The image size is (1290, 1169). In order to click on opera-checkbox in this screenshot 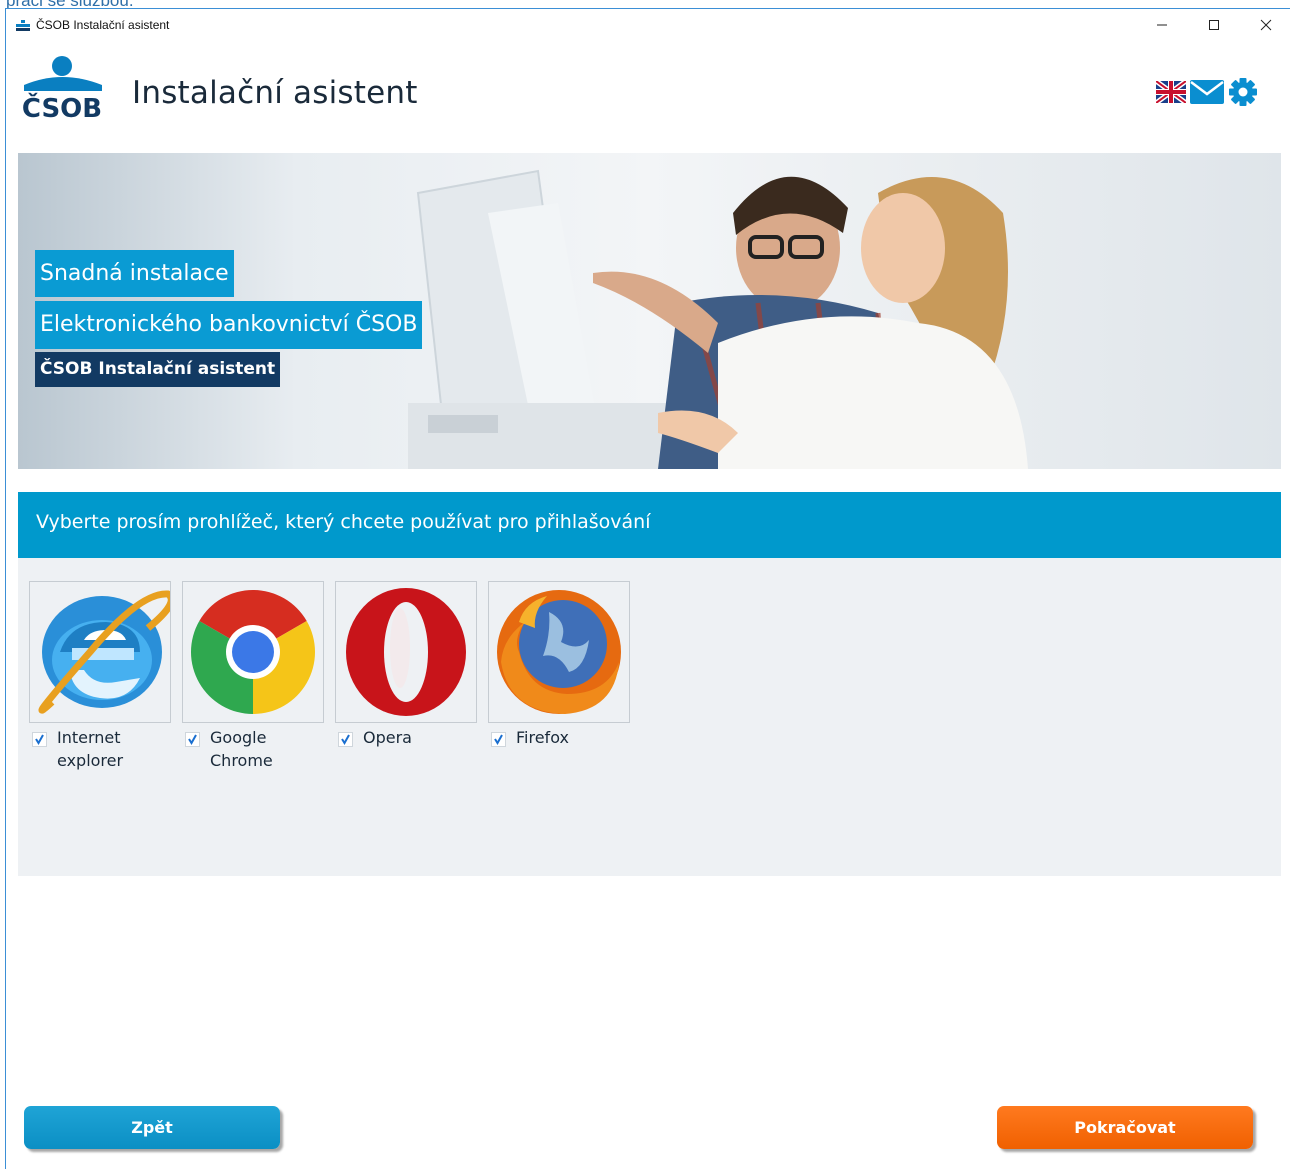, I will do `click(345, 739)`.